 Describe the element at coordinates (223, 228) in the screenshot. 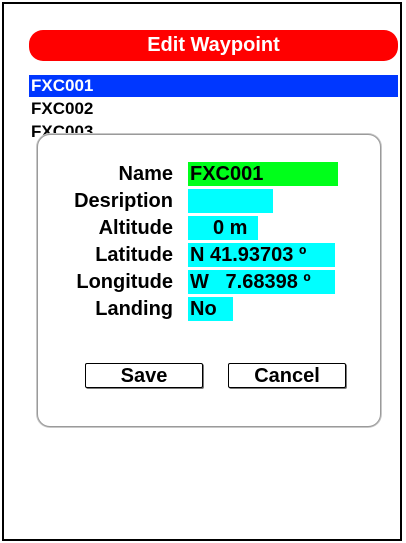

I see `altitude-field: 0 m` at that location.